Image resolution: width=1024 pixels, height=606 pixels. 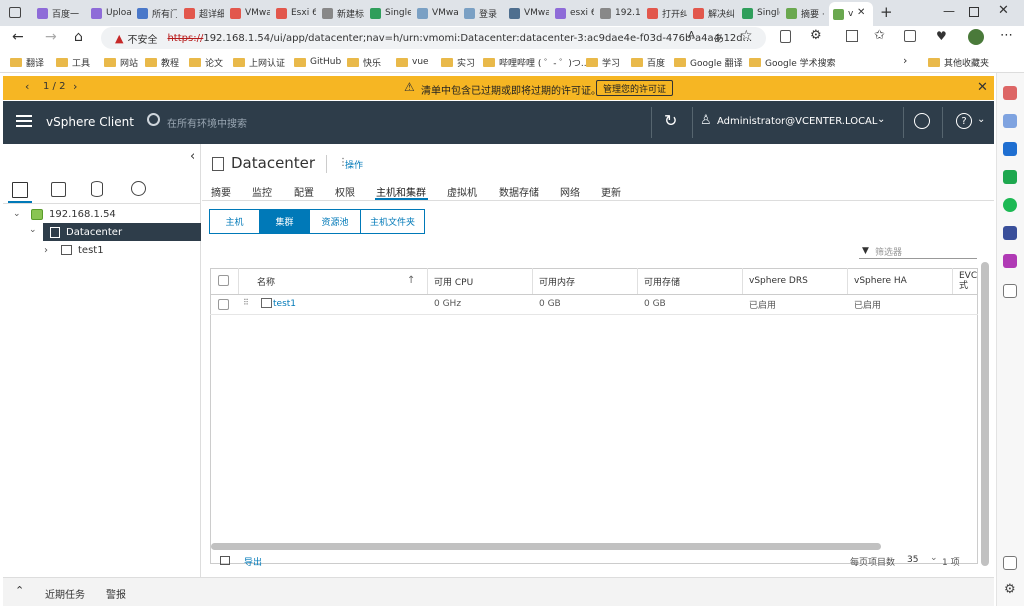 I want to click on select-all-checkbox, so click(x=223, y=282).